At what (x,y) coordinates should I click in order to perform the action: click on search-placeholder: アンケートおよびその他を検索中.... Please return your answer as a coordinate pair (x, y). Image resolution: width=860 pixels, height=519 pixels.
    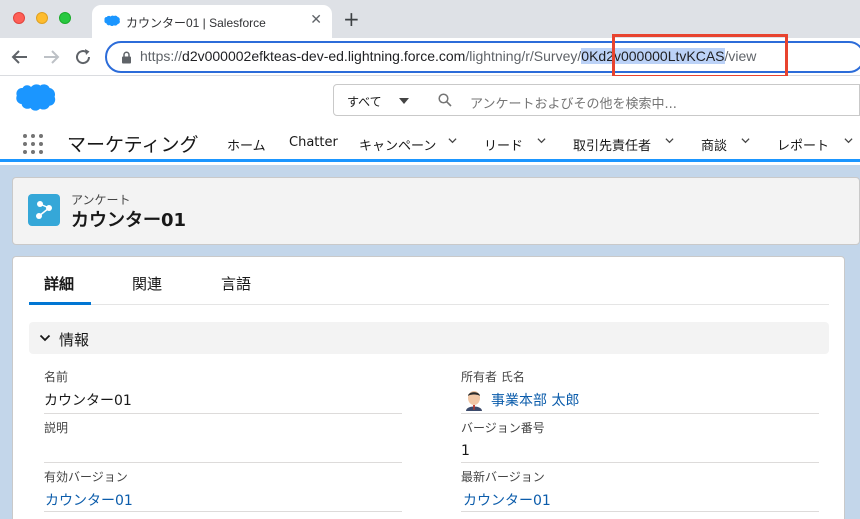
    Looking at the image, I should click on (573, 104).